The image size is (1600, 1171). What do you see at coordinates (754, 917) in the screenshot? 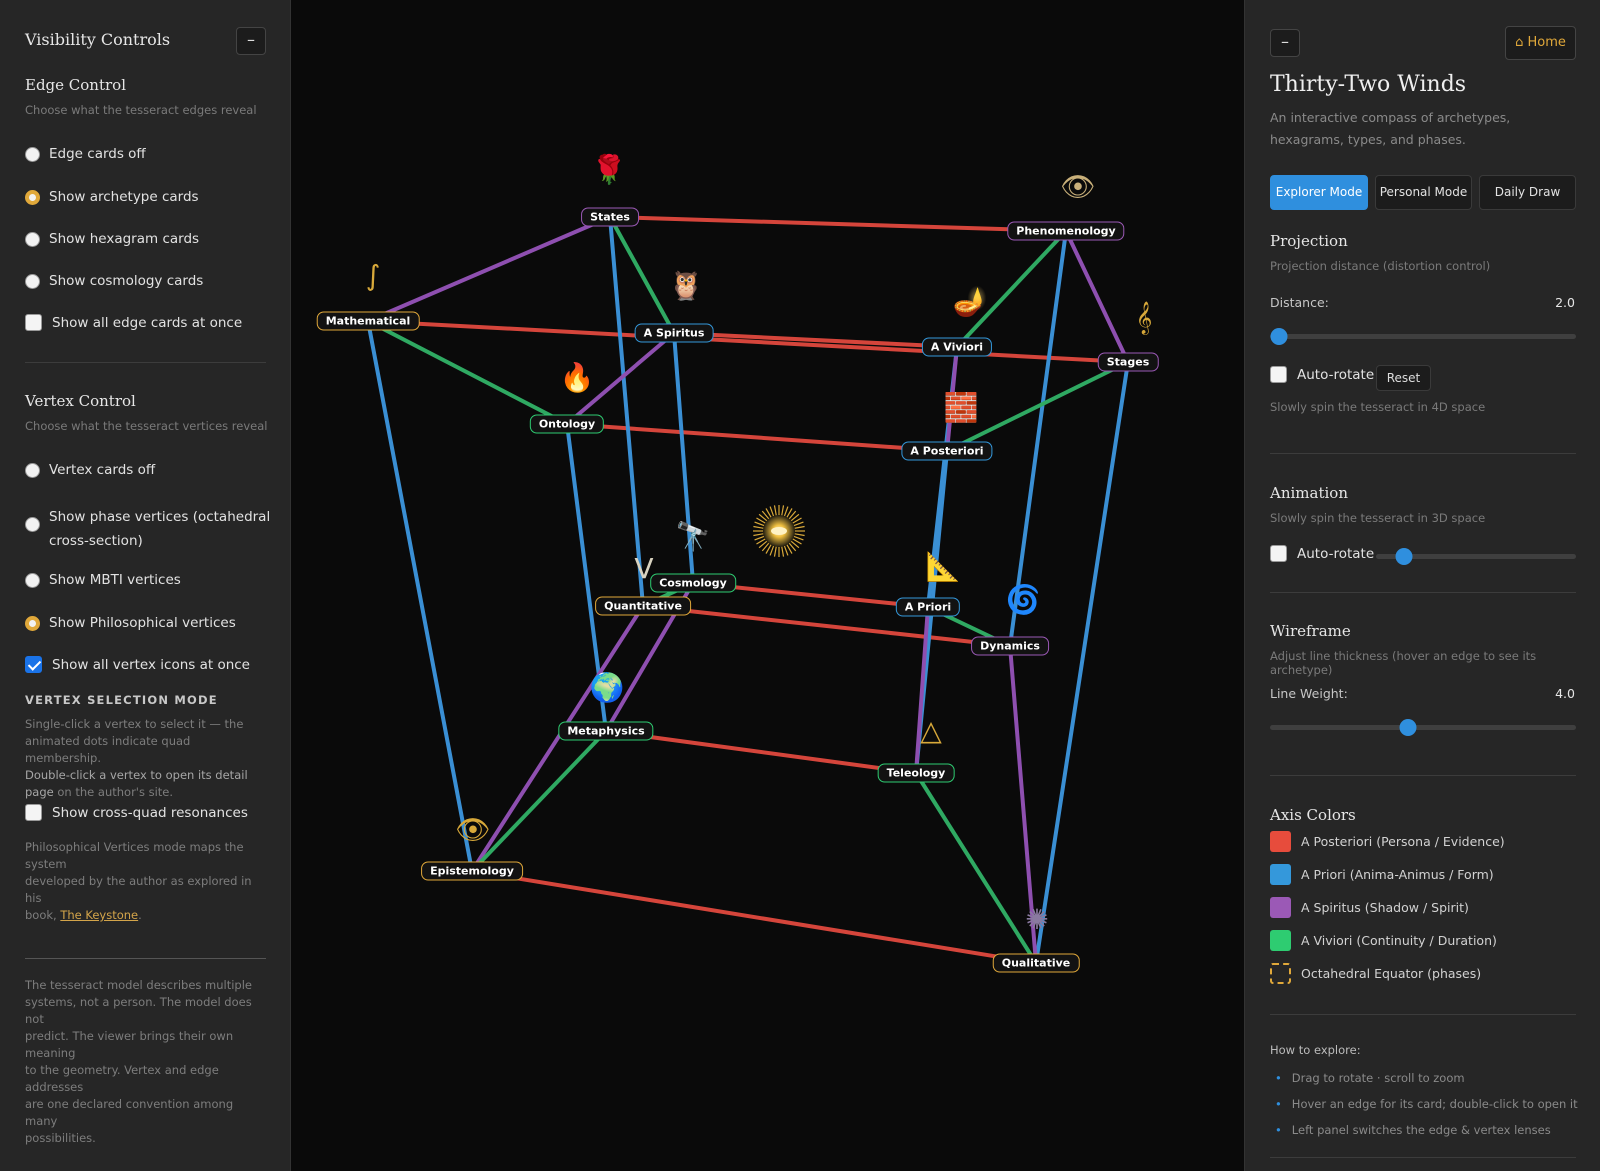
I see `edge-posteriori-epistemology-qualitative` at bounding box center [754, 917].